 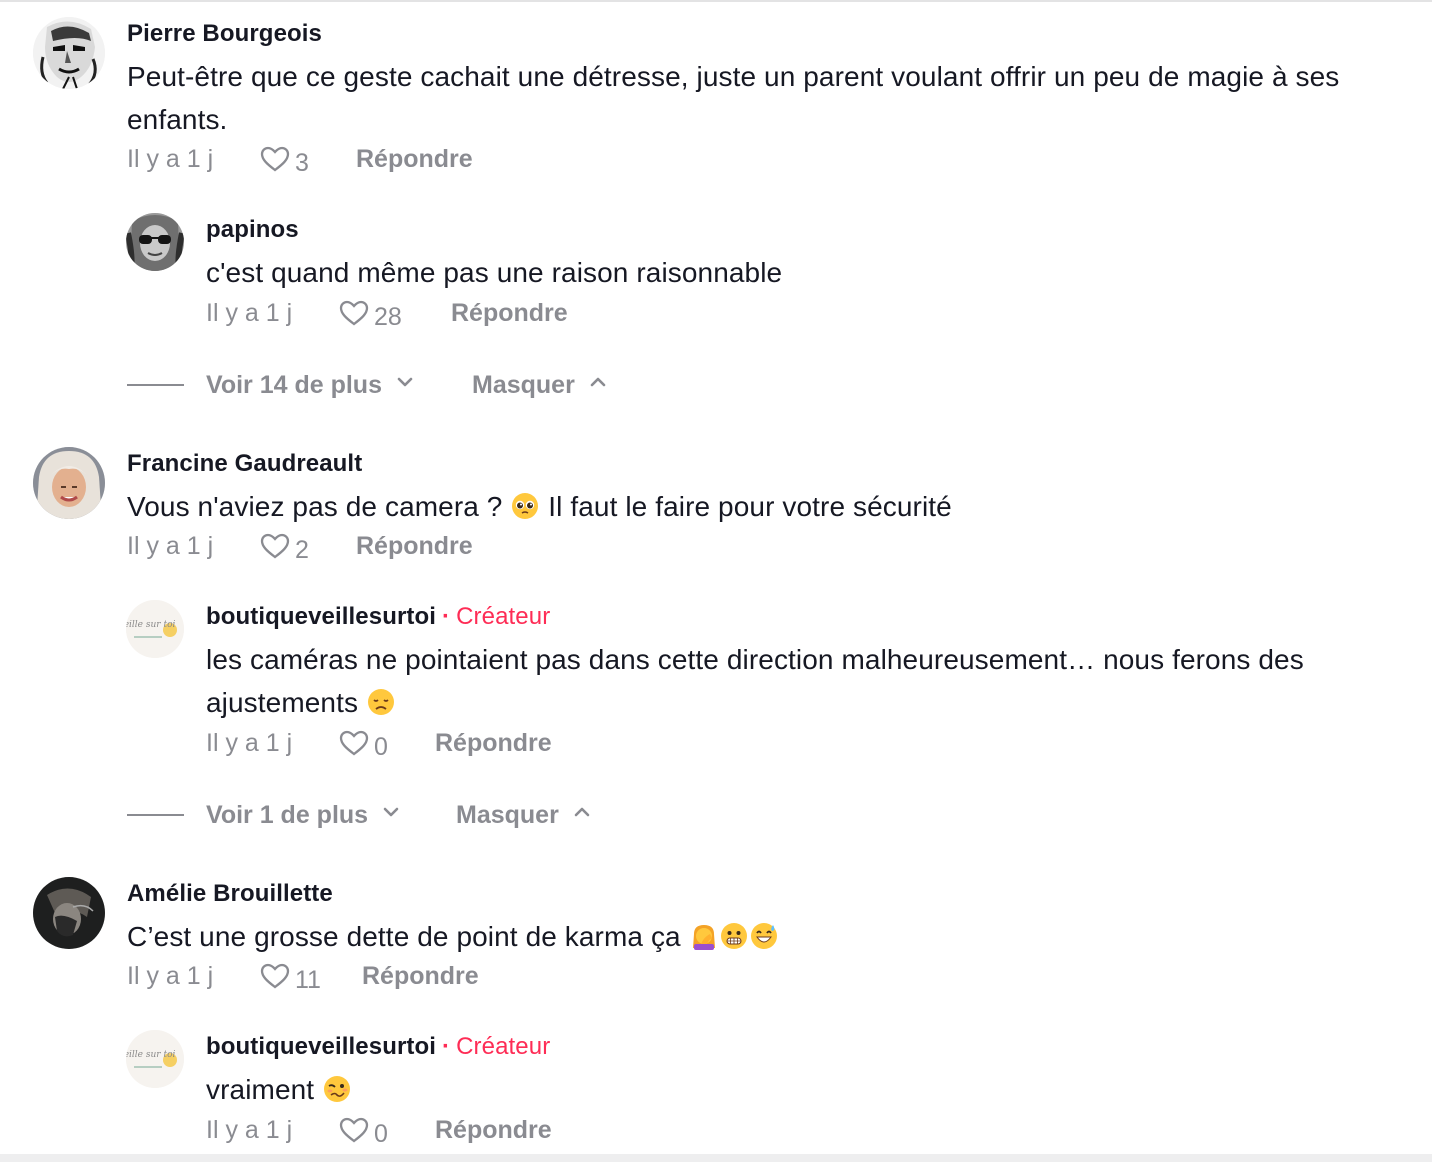 I want to click on like-count: 28, so click(x=388, y=317).